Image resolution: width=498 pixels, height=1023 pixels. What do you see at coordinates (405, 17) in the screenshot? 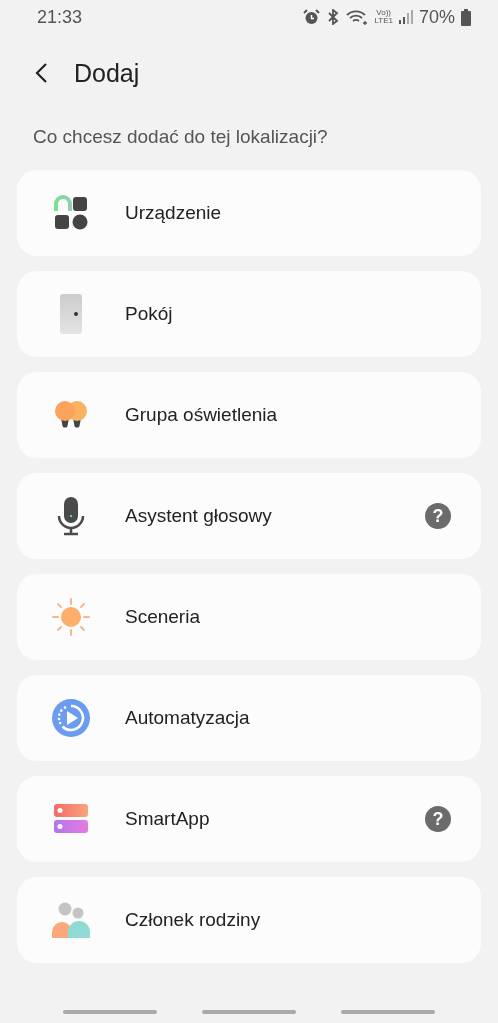
I see `signal-icon` at bounding box center [405, 17].